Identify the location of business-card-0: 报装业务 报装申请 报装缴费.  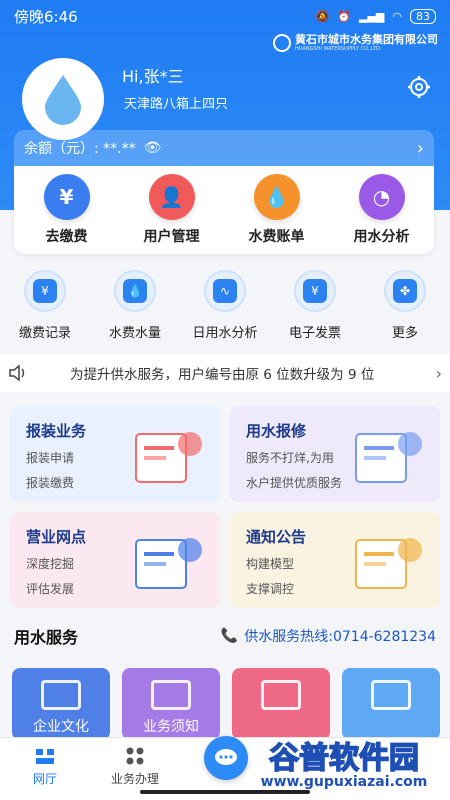
(115, 454).